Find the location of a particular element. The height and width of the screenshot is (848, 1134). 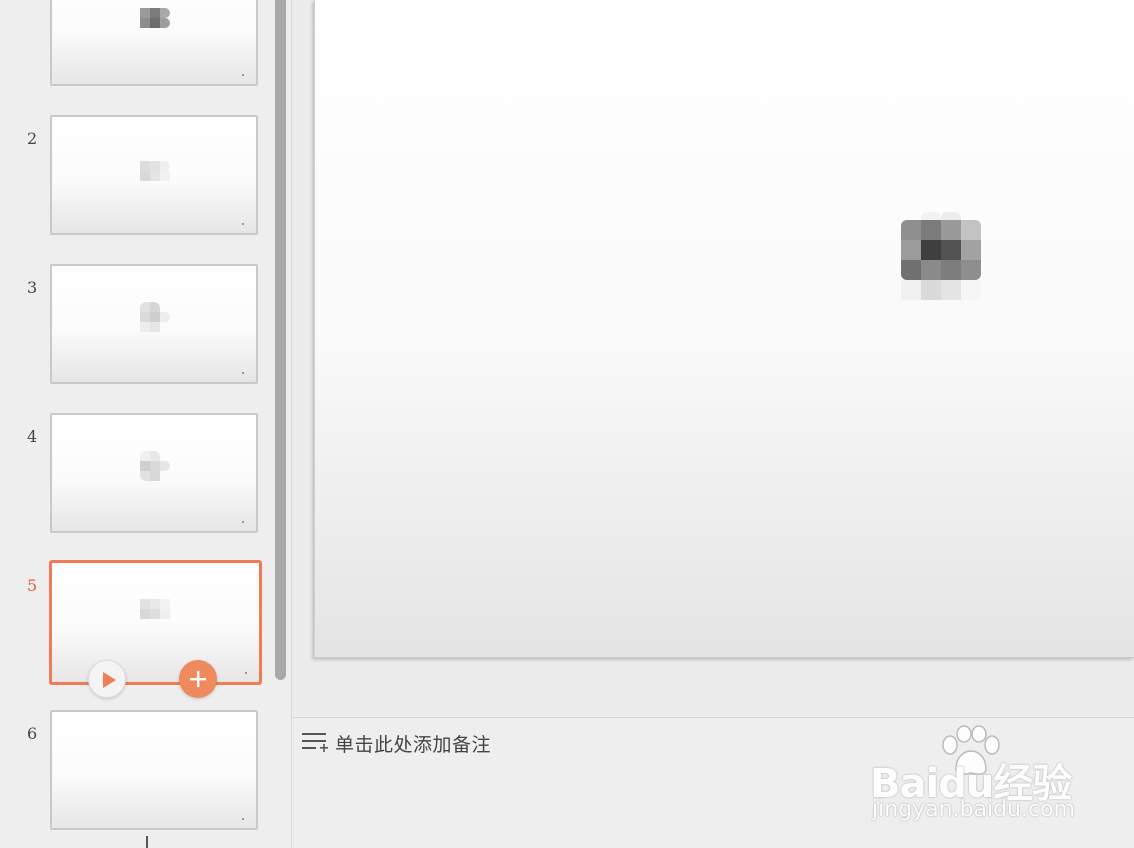

slide-thumbnail-row: 4 is located at coordinates (135, 475).